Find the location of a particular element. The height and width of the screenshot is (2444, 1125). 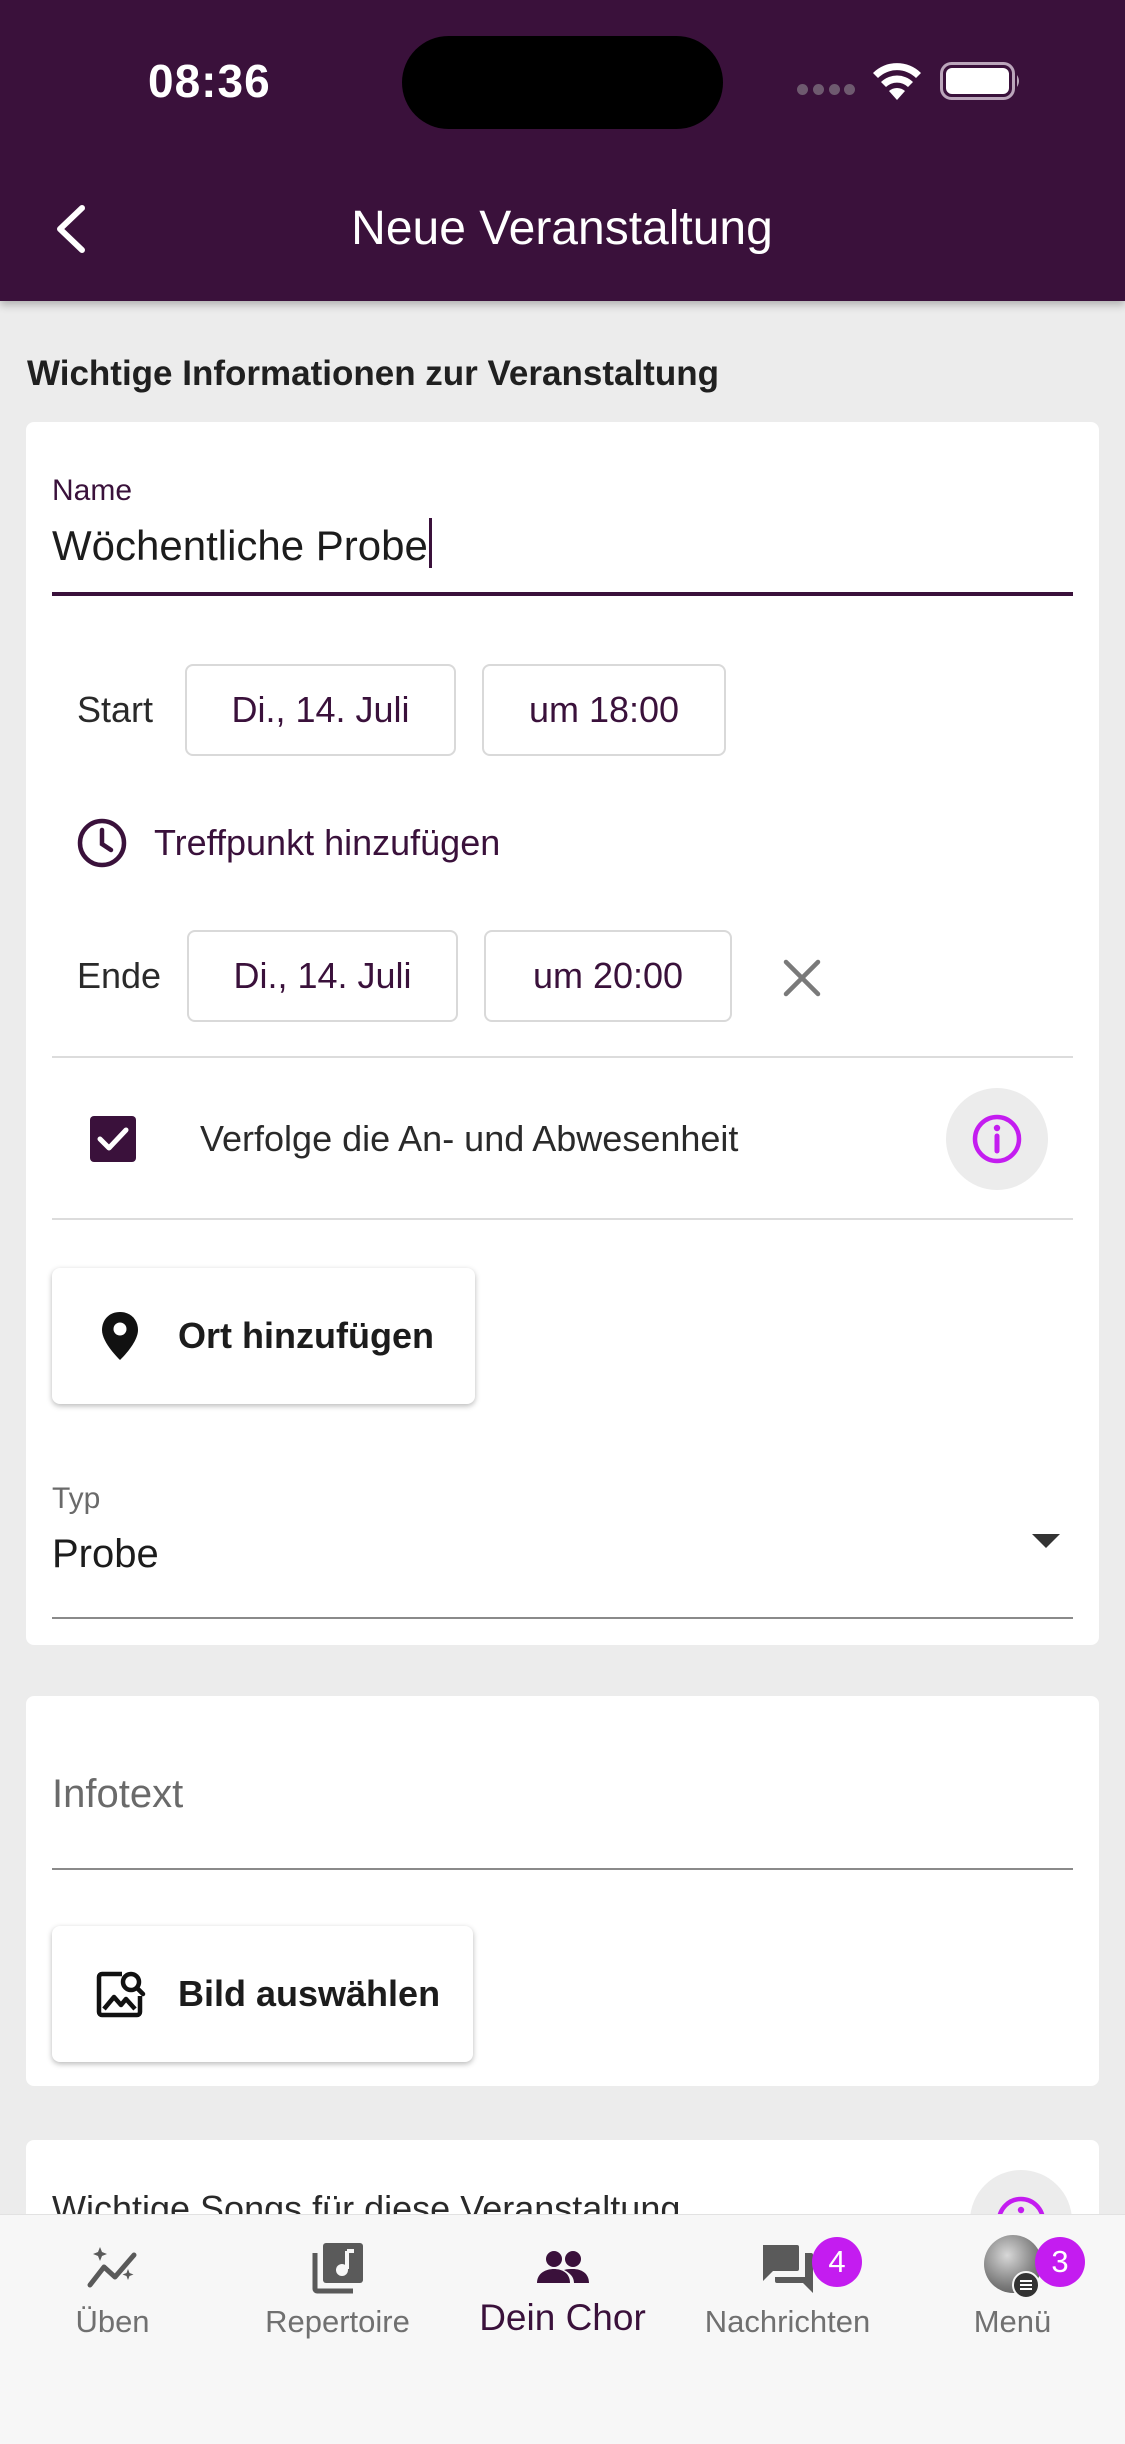

back-arrow-icon is located at coordinates (71, 229).